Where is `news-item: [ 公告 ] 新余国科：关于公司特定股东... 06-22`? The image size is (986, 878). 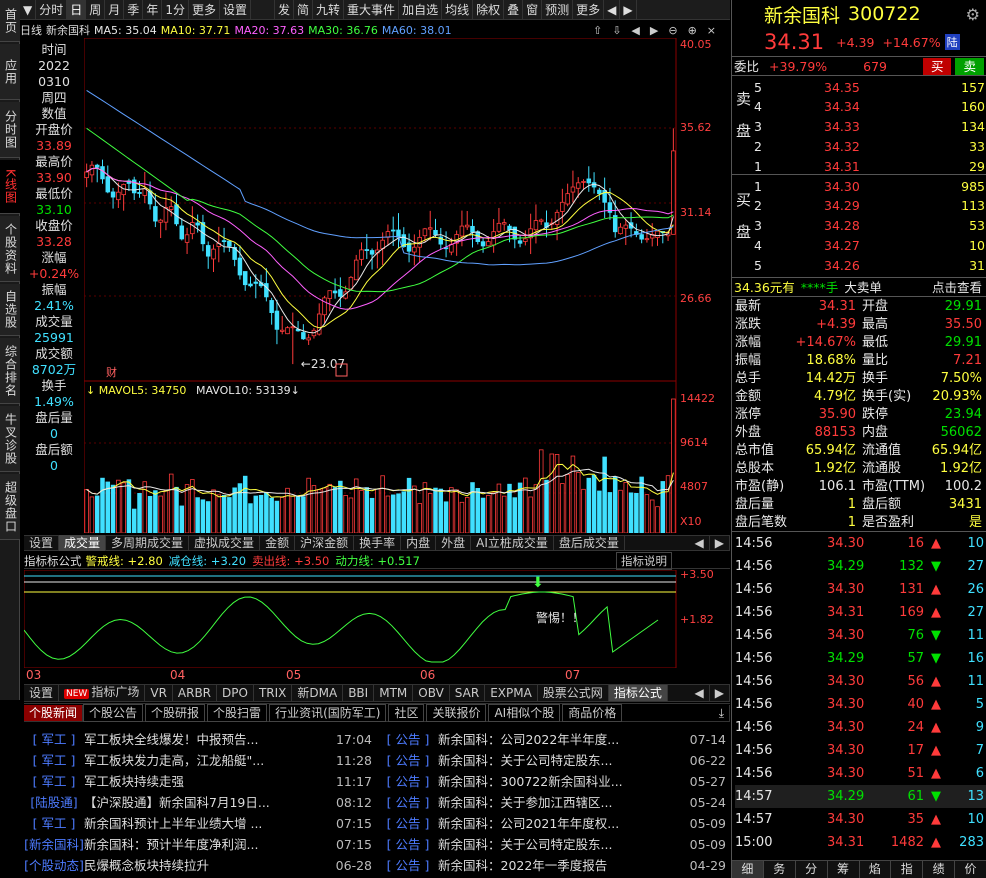
news-item: [ 公告 ] 新余国科：关于公司特定股东... 06-22 is located at coordinates (554, 760).